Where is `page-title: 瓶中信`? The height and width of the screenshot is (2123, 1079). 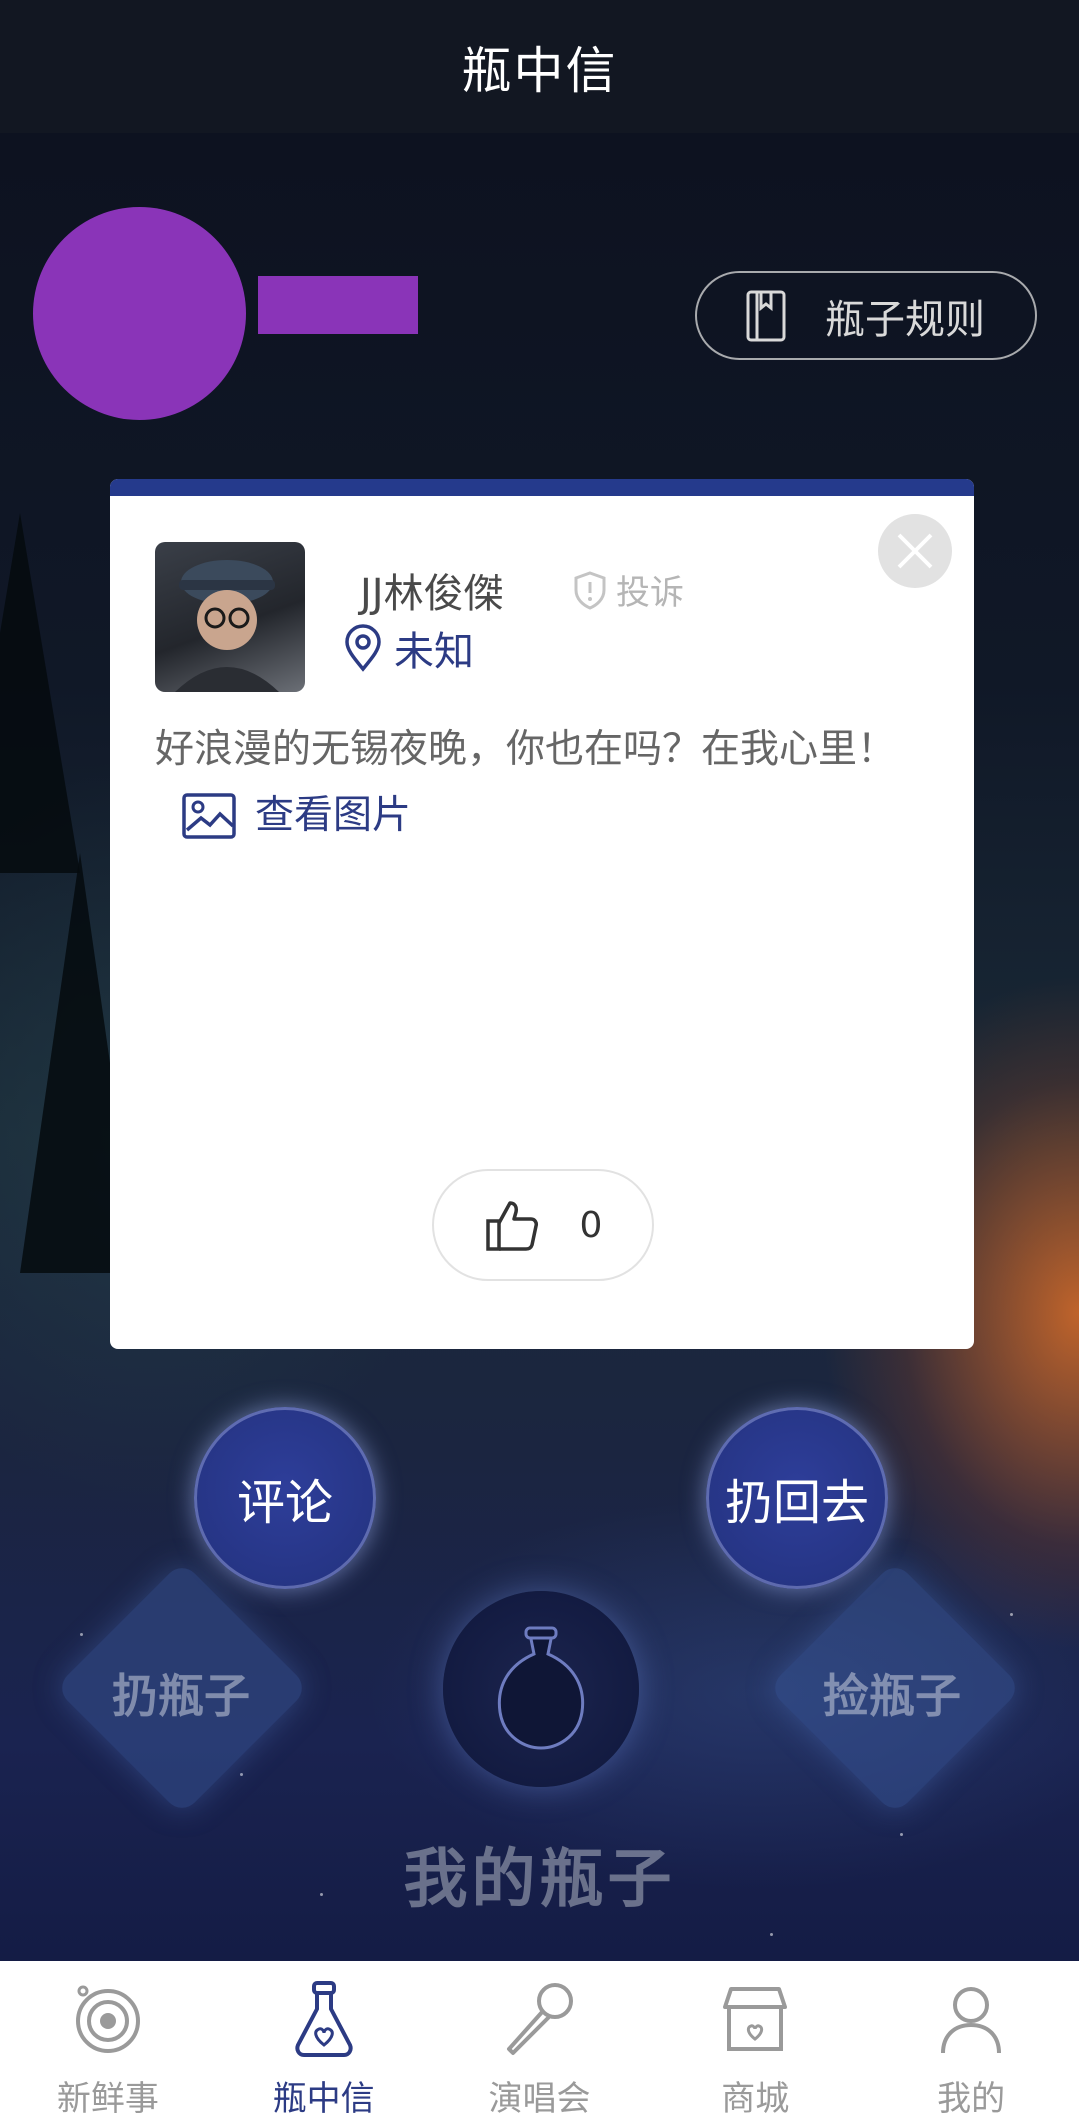
page-title: 瓶中信 is located at coordinates (539, 70).